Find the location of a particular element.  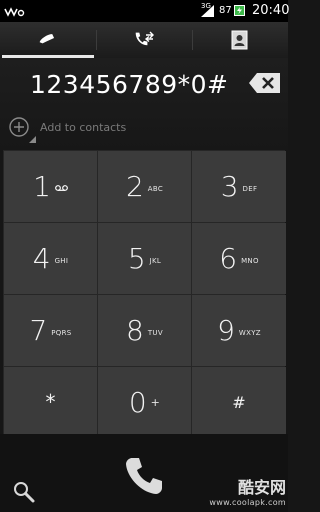

key-digit: 6 is located at coordinates (228, 258).